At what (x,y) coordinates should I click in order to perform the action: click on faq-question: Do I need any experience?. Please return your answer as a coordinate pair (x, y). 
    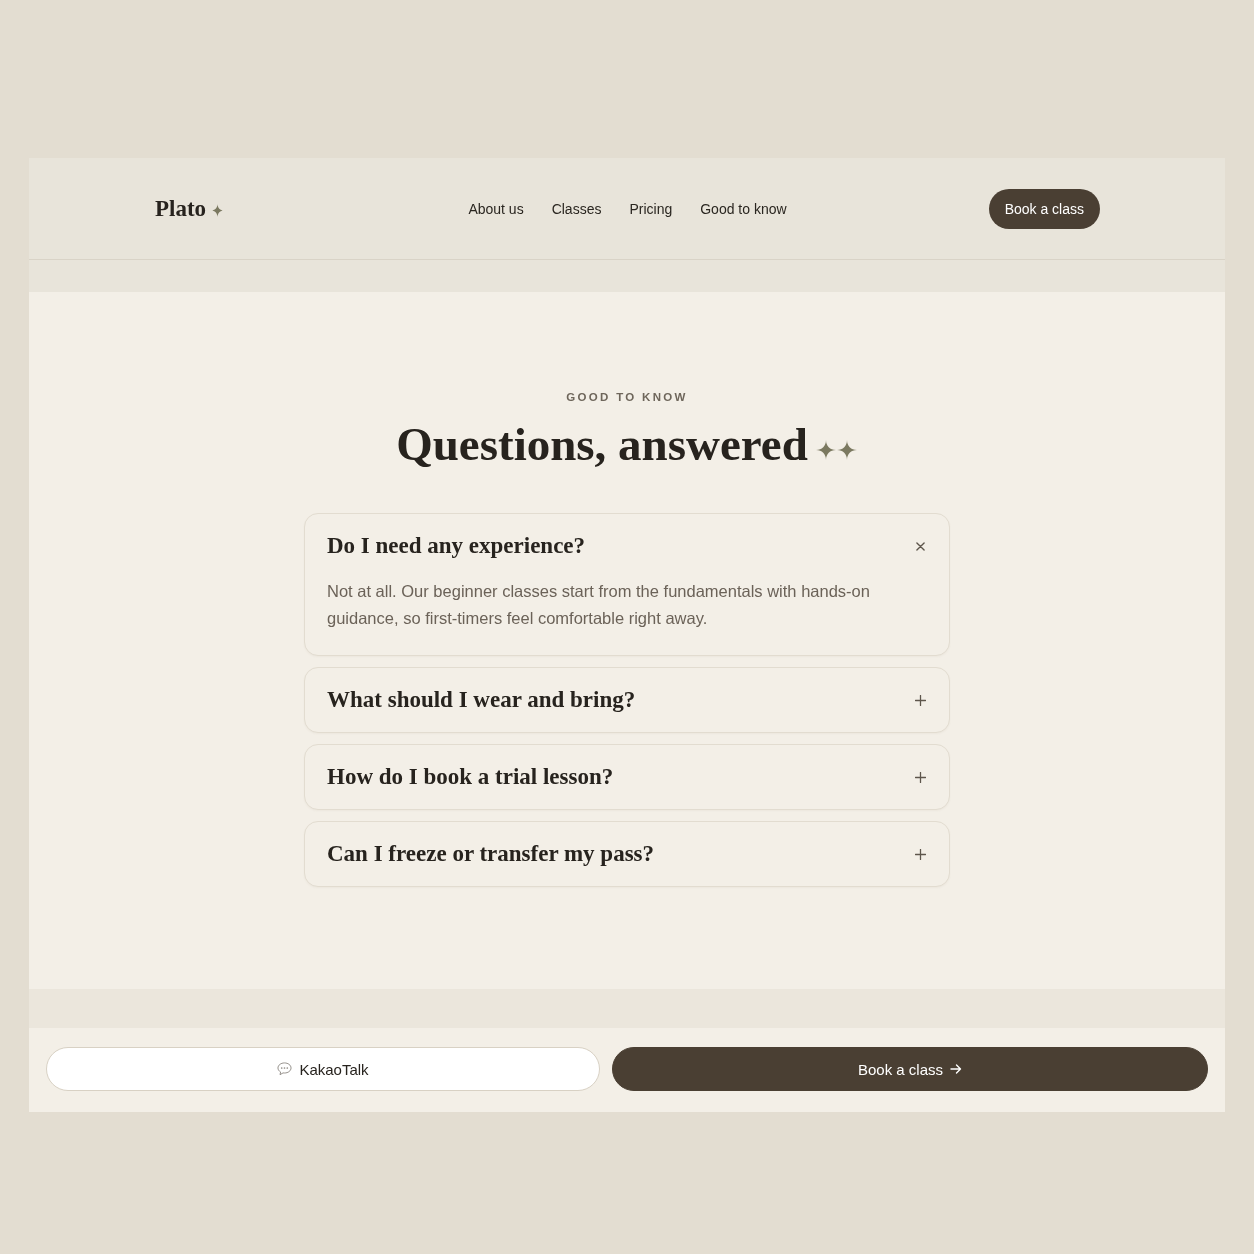
    Looking at the image, I should click on (627, 546).